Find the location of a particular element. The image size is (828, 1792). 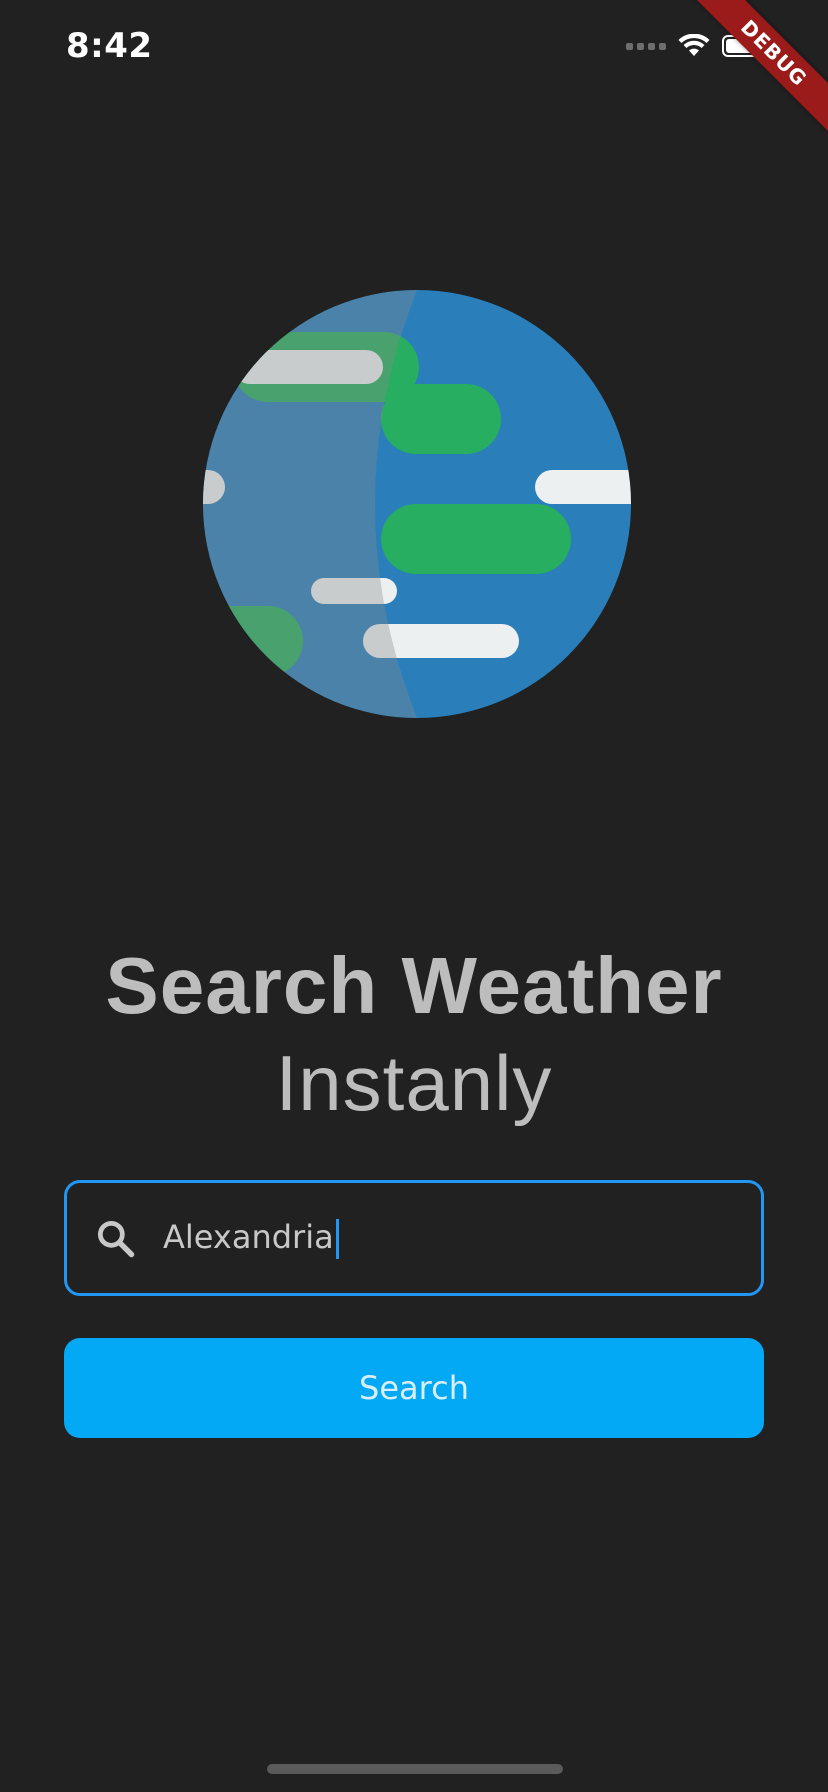

search-input-value: Alexandria is located at coordinates (251, 1238).